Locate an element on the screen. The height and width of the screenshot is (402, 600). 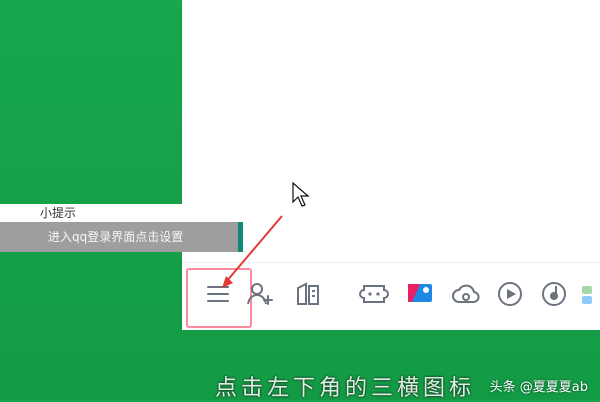
music-button is located at coordinates (554, 294).